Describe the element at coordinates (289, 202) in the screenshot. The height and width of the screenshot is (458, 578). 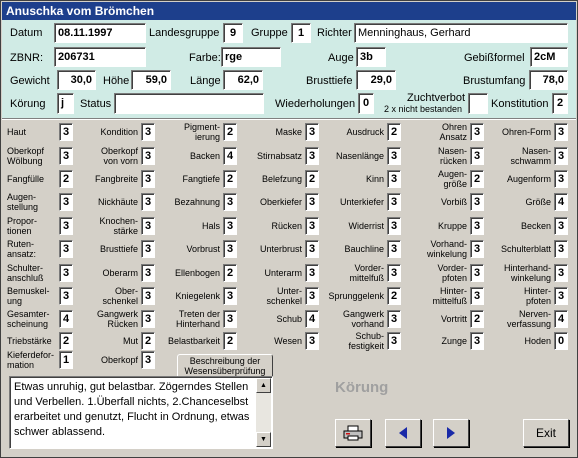
I see `rating-cell: Größe 4` at that location.